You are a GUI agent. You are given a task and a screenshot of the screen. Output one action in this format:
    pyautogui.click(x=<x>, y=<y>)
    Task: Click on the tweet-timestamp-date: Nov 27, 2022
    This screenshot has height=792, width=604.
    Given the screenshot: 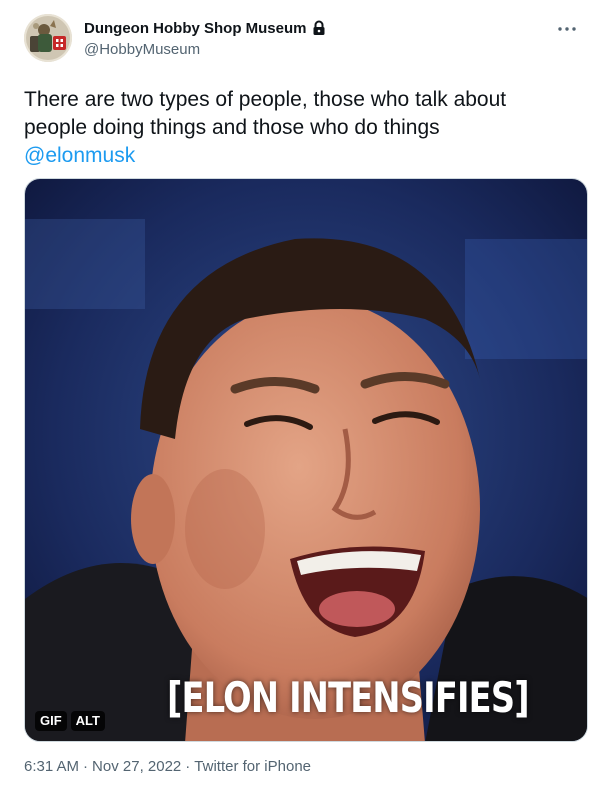 What is the action you would take?
    pyautogui.click(x=136, y=766)
    